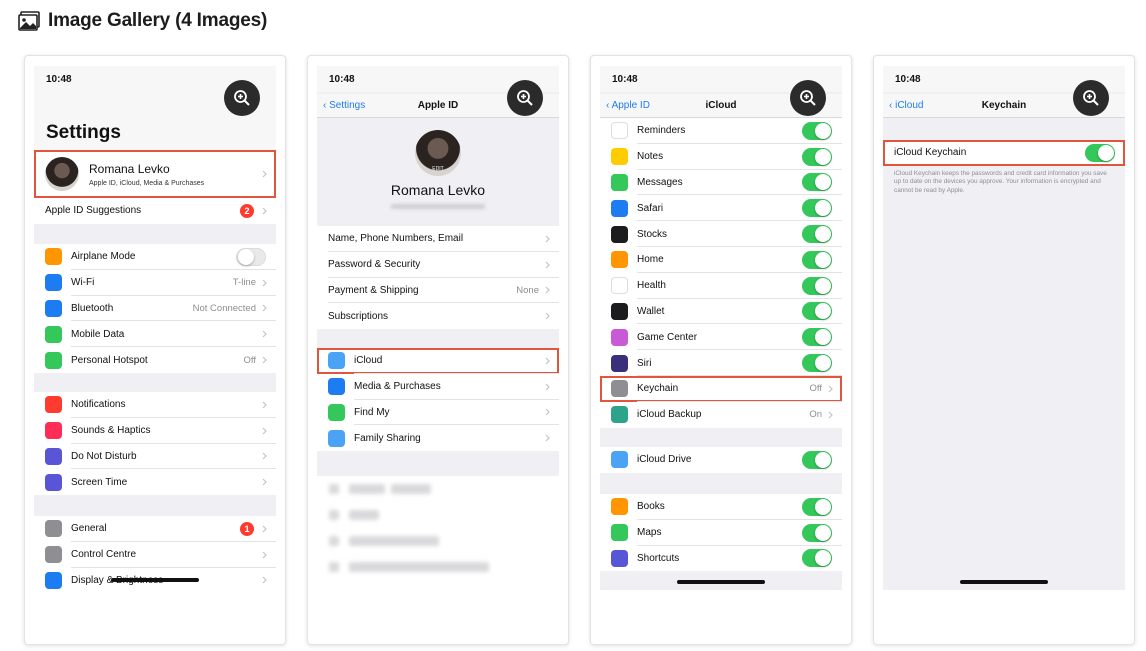  I want to click on settings-row-icloud-backup: iCloud Backup On, so click(721, 415).